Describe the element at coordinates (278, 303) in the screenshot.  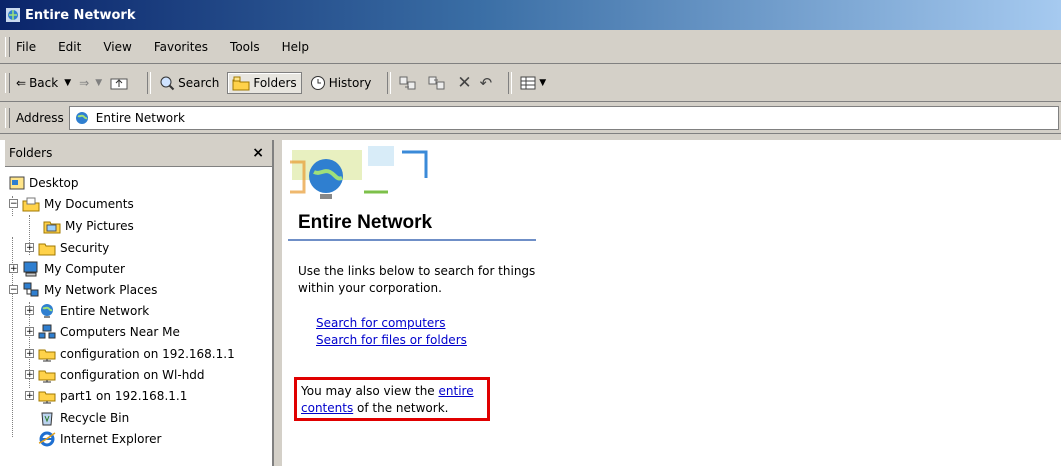
I see `pane-splitter` at that location.